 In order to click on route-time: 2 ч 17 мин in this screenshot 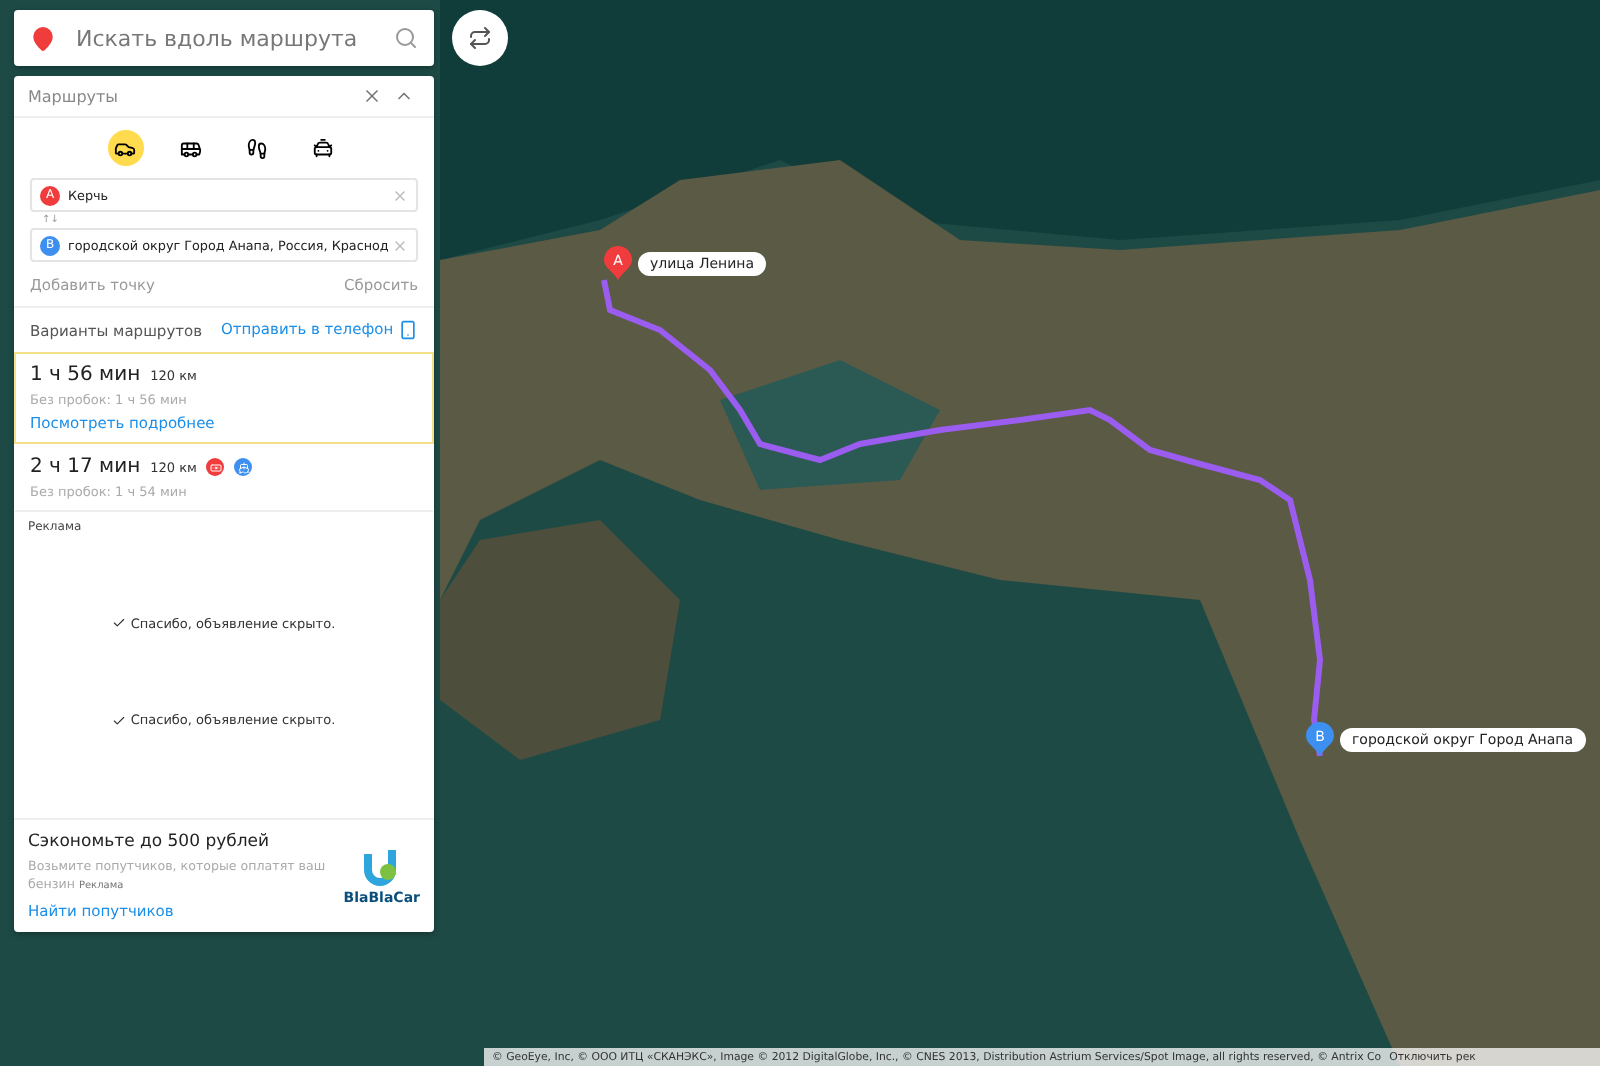, I will do `click(85, 467)`.